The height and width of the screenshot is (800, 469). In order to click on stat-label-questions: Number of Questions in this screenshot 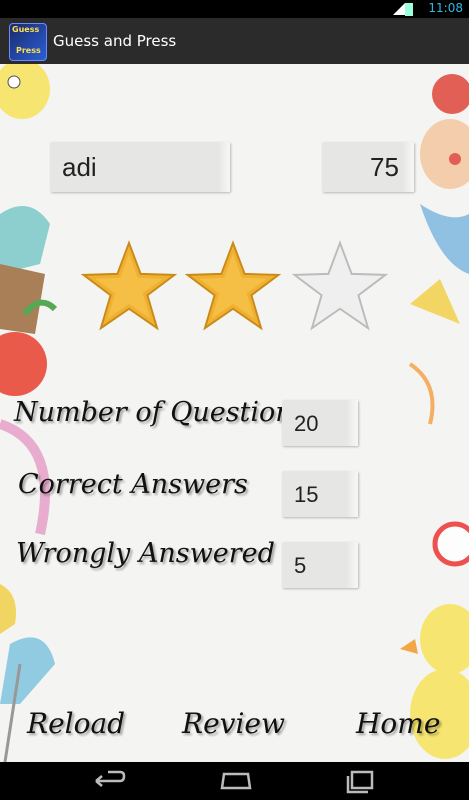, I will do `click(160, 412)`.